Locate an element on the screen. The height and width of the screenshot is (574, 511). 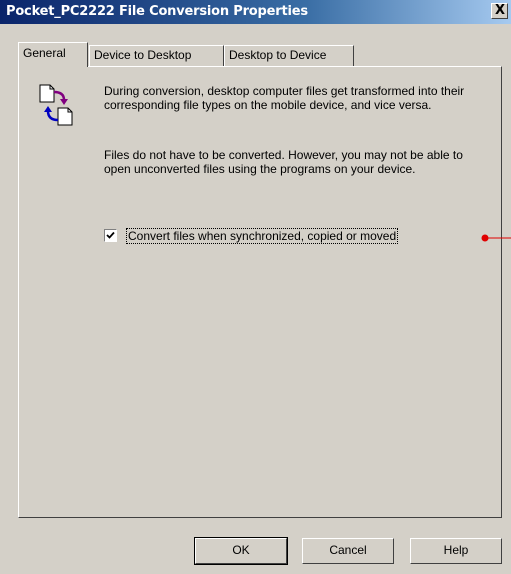
cancel-button: Cancel is located at coordinates (348, 551).